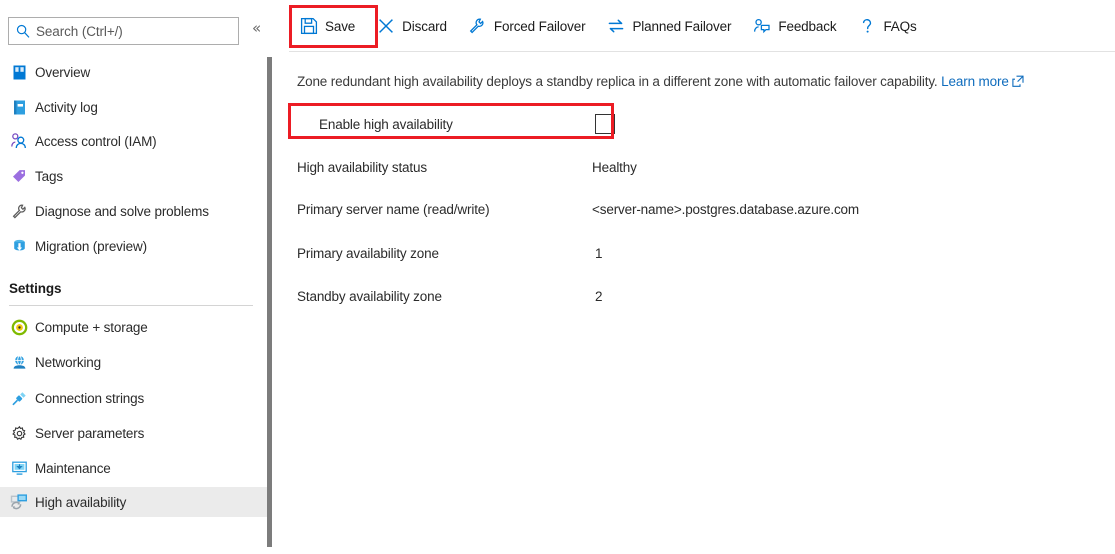 The image size is (1115, 554). I want to click on sidebar-item-tags: Tags, so click(135, 176).